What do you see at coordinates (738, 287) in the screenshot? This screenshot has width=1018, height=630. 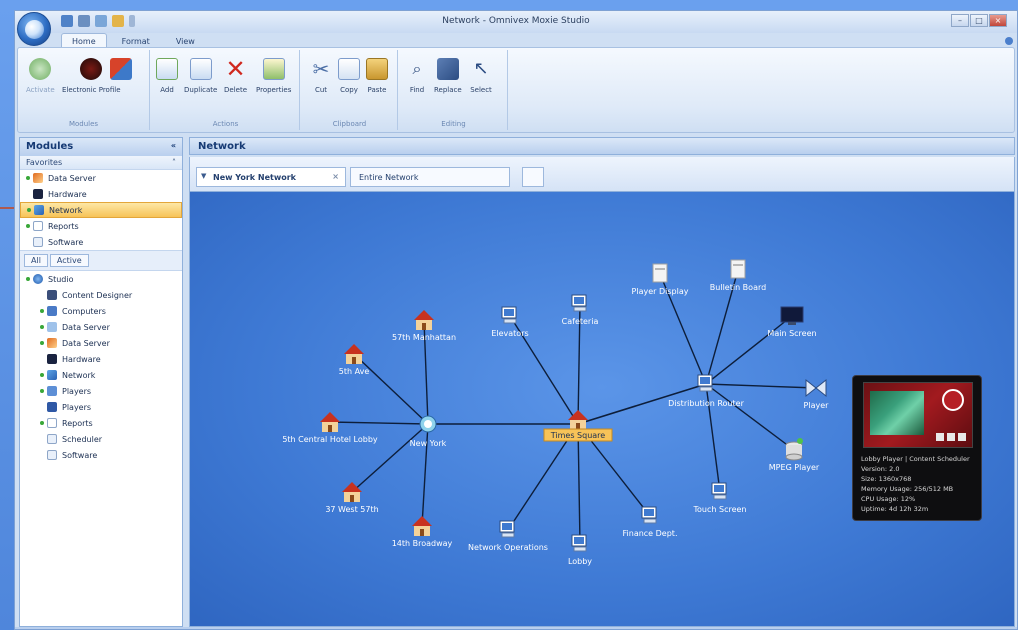 I see `node-label: Bulletin Board` at bounding box center [738, 287].